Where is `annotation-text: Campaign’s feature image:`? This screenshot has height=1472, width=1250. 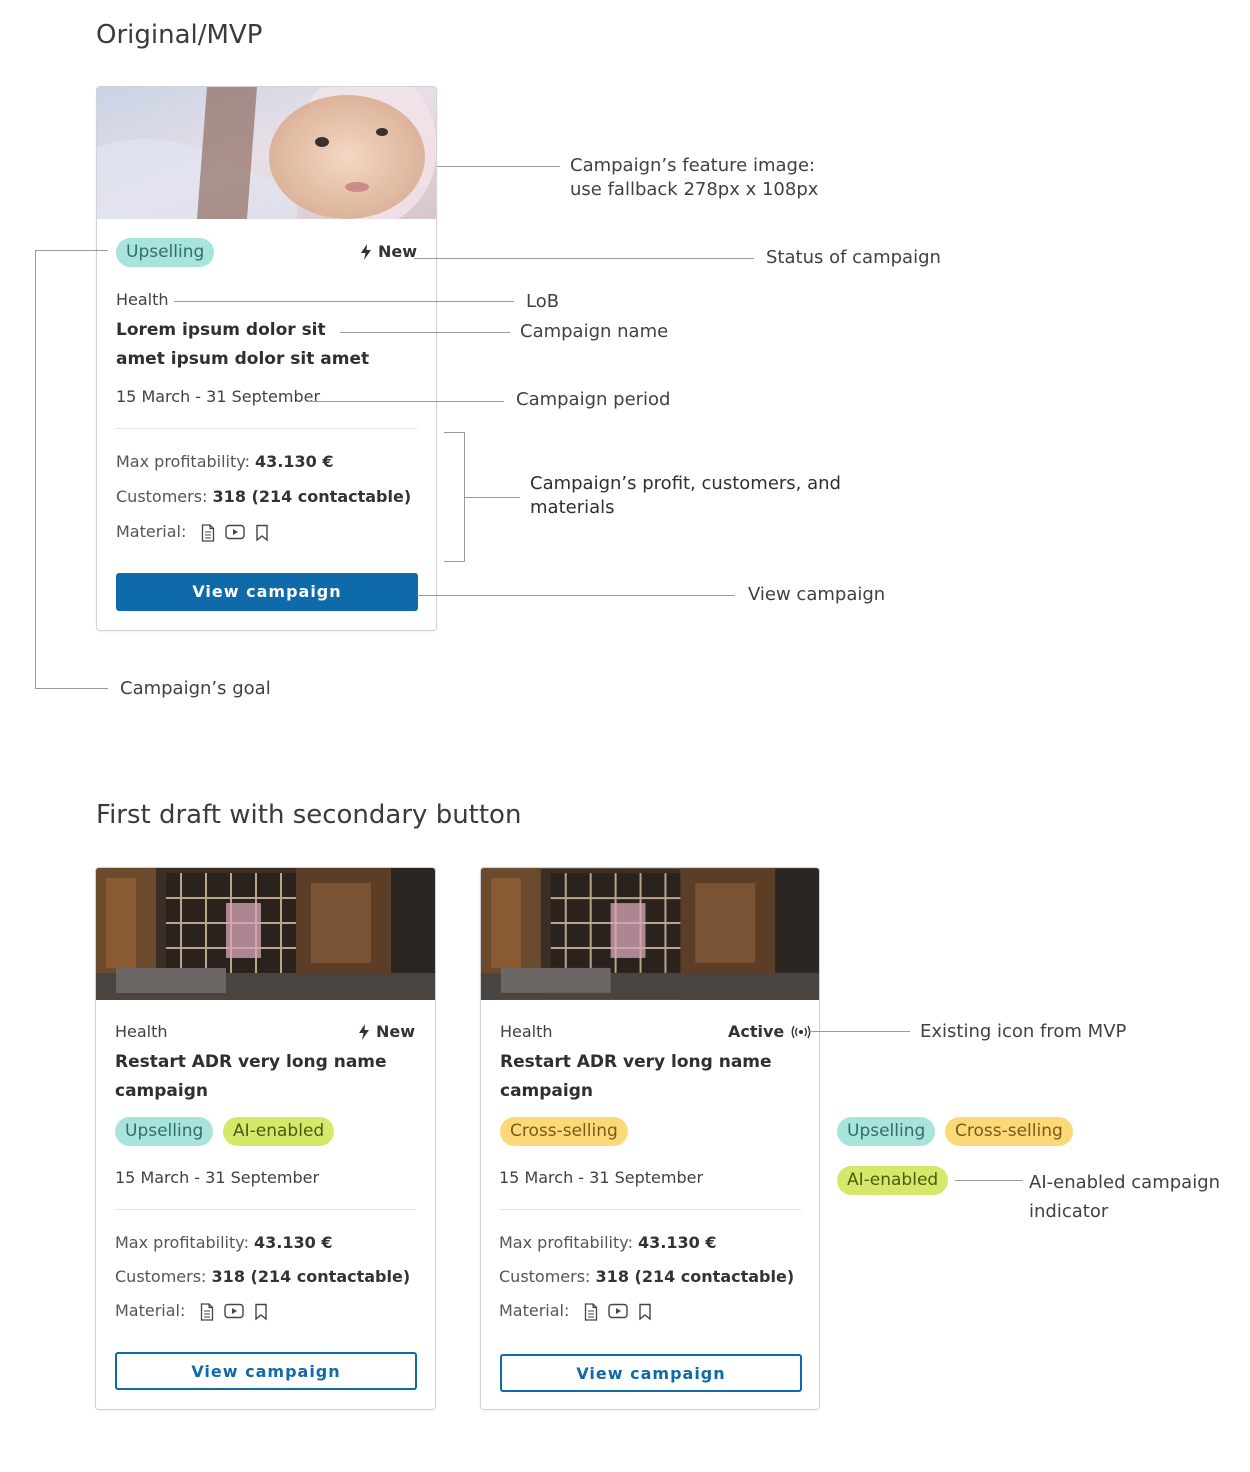
annotation-text: Campaign’s feature image: is located at coordinates (693, 165).